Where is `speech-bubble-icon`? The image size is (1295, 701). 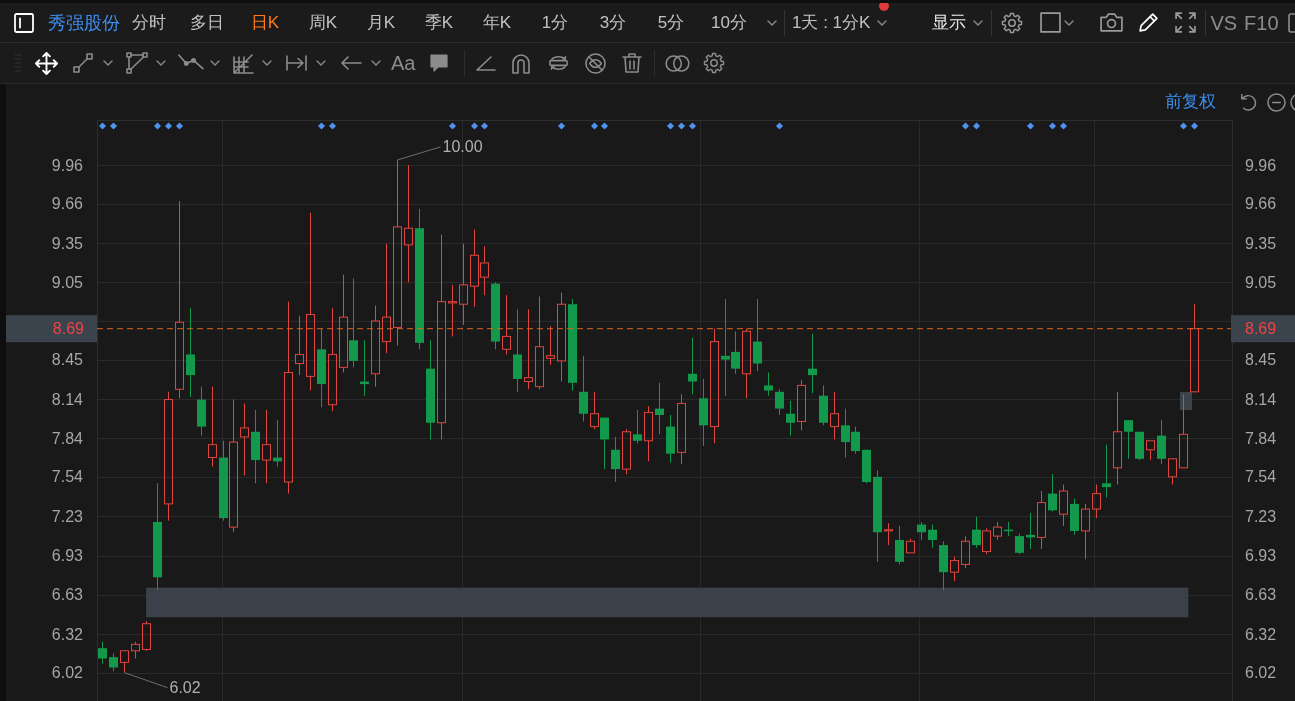 speech-bubble-icon is located at coordinates (439, 63).